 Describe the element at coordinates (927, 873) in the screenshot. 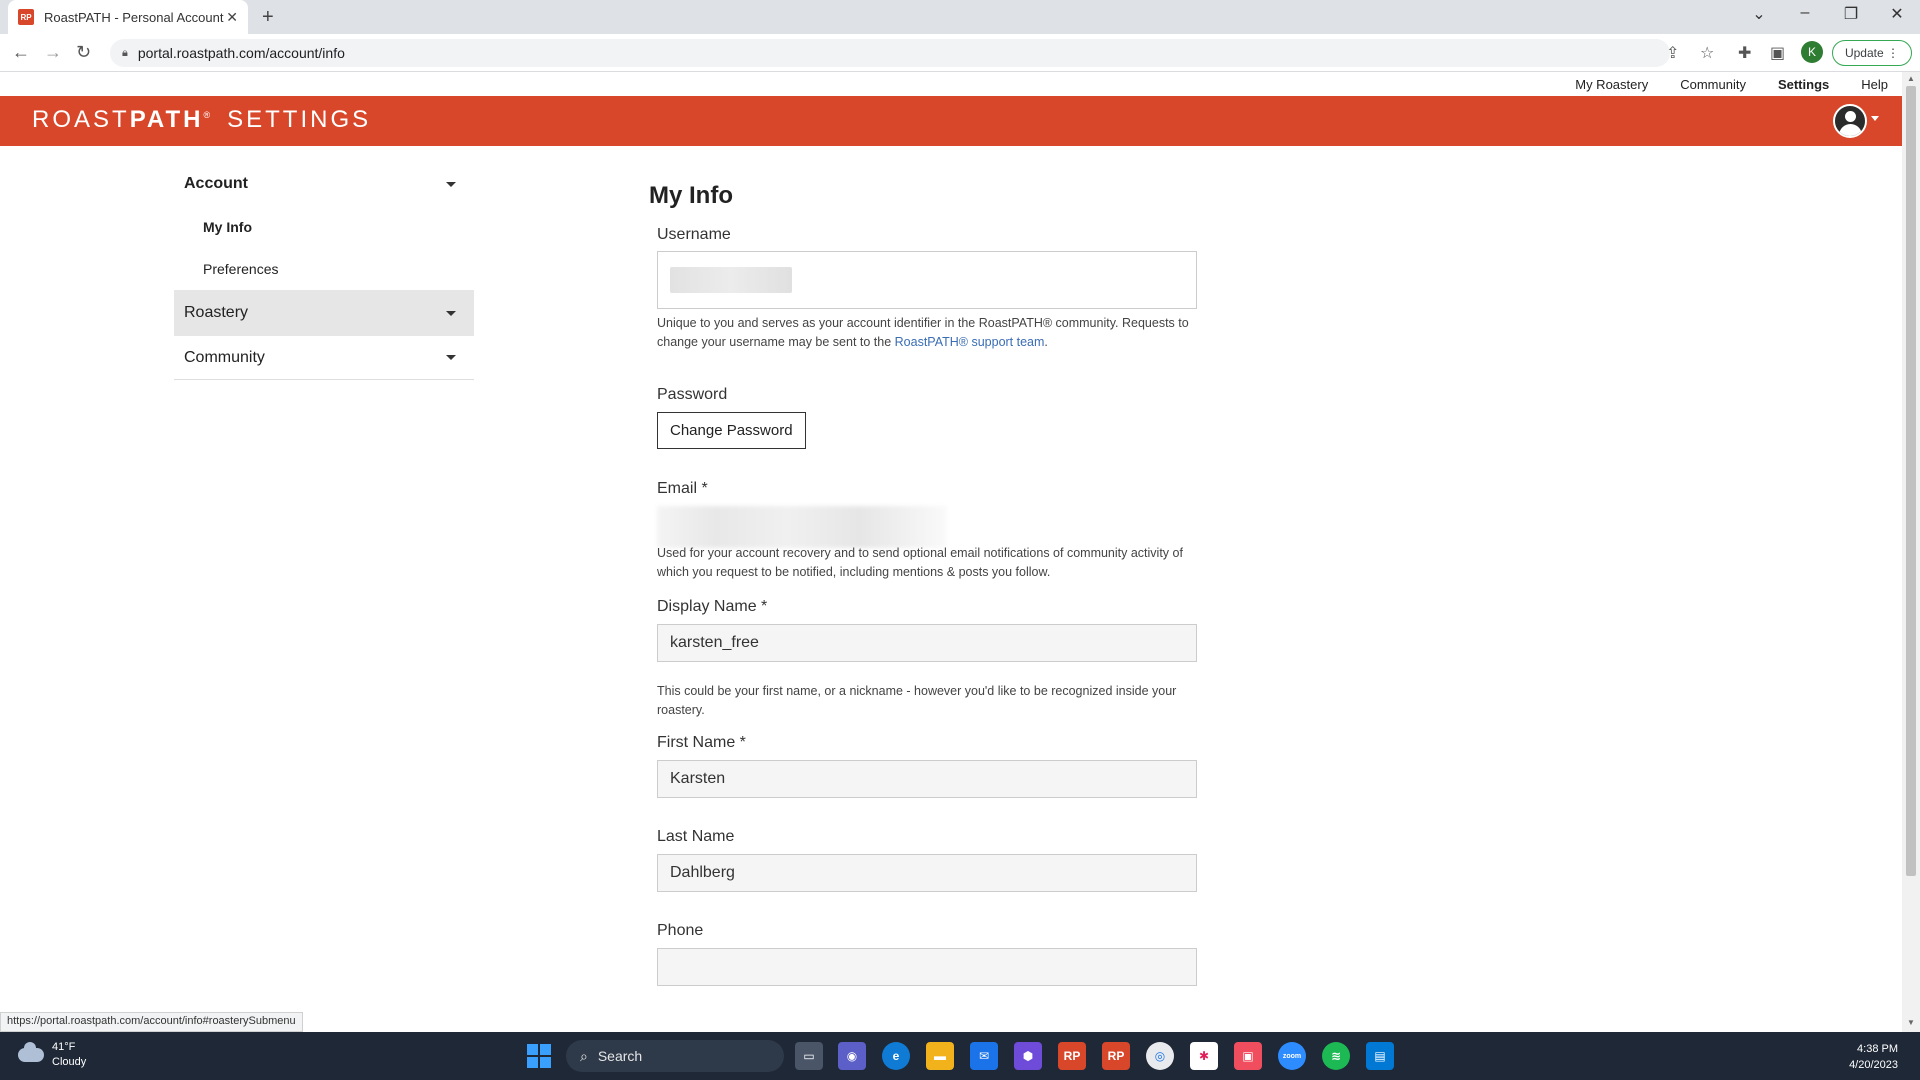

I see `last-name-field: Dahlberg` at that location.